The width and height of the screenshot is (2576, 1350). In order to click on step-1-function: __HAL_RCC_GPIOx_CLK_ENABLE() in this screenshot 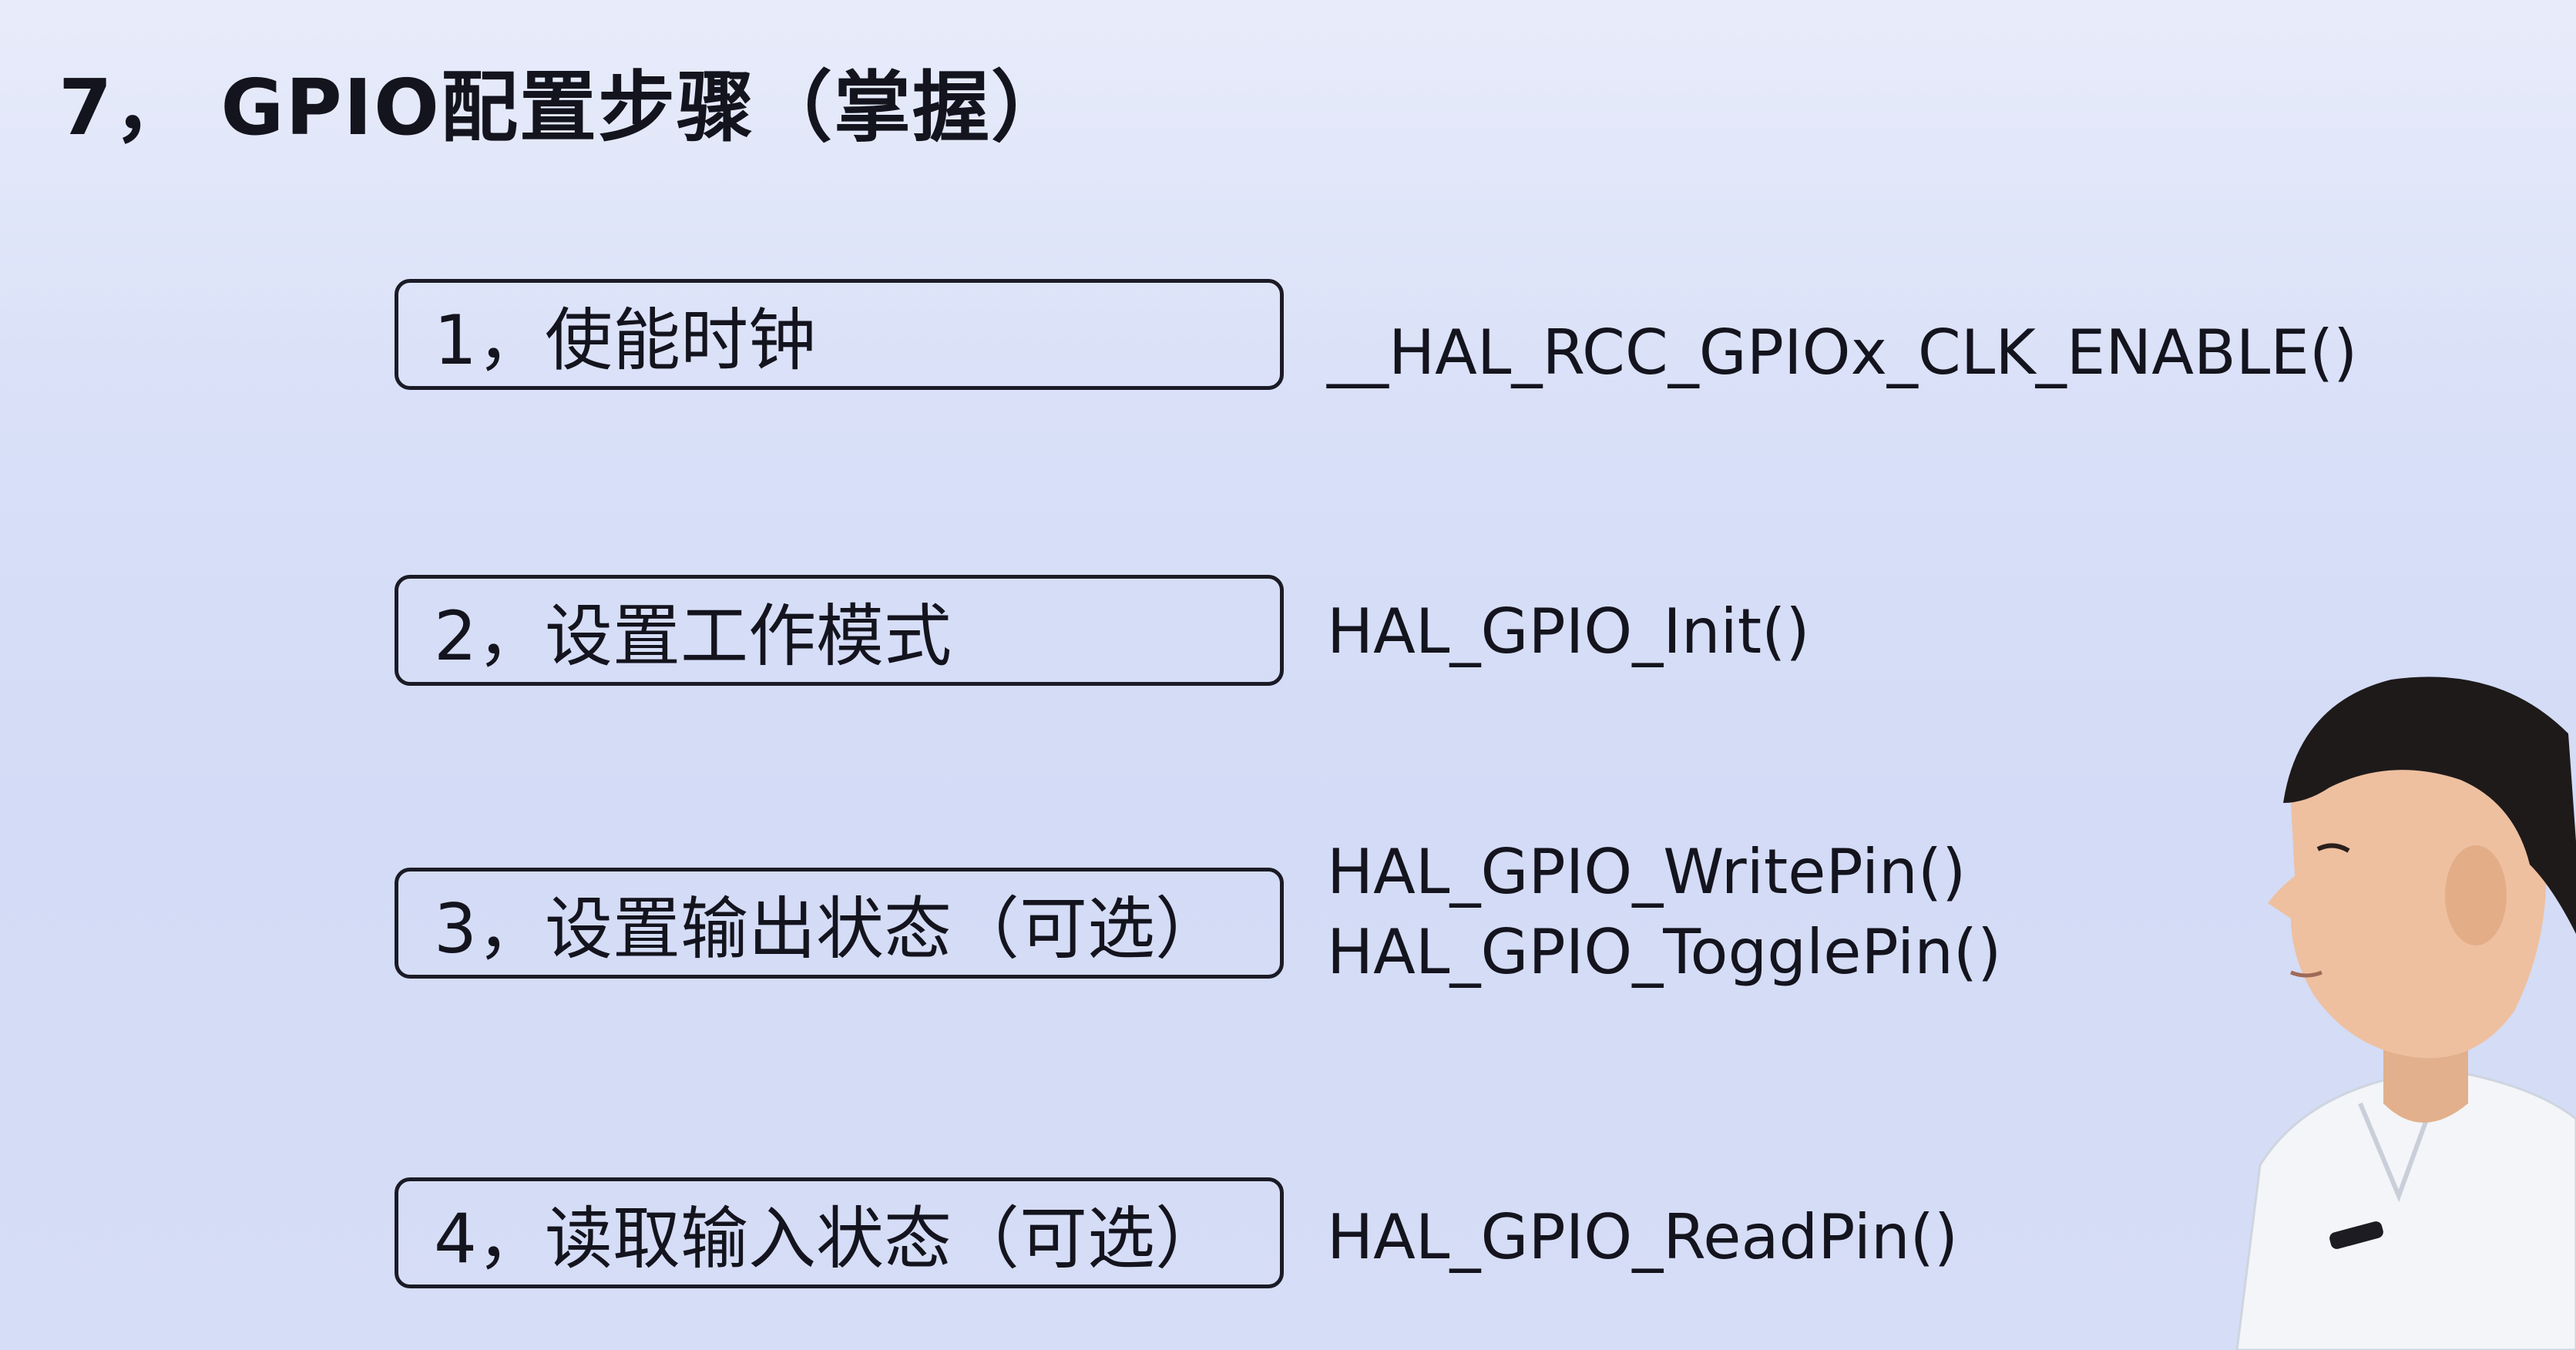, I will do `click(1842, 352)`.